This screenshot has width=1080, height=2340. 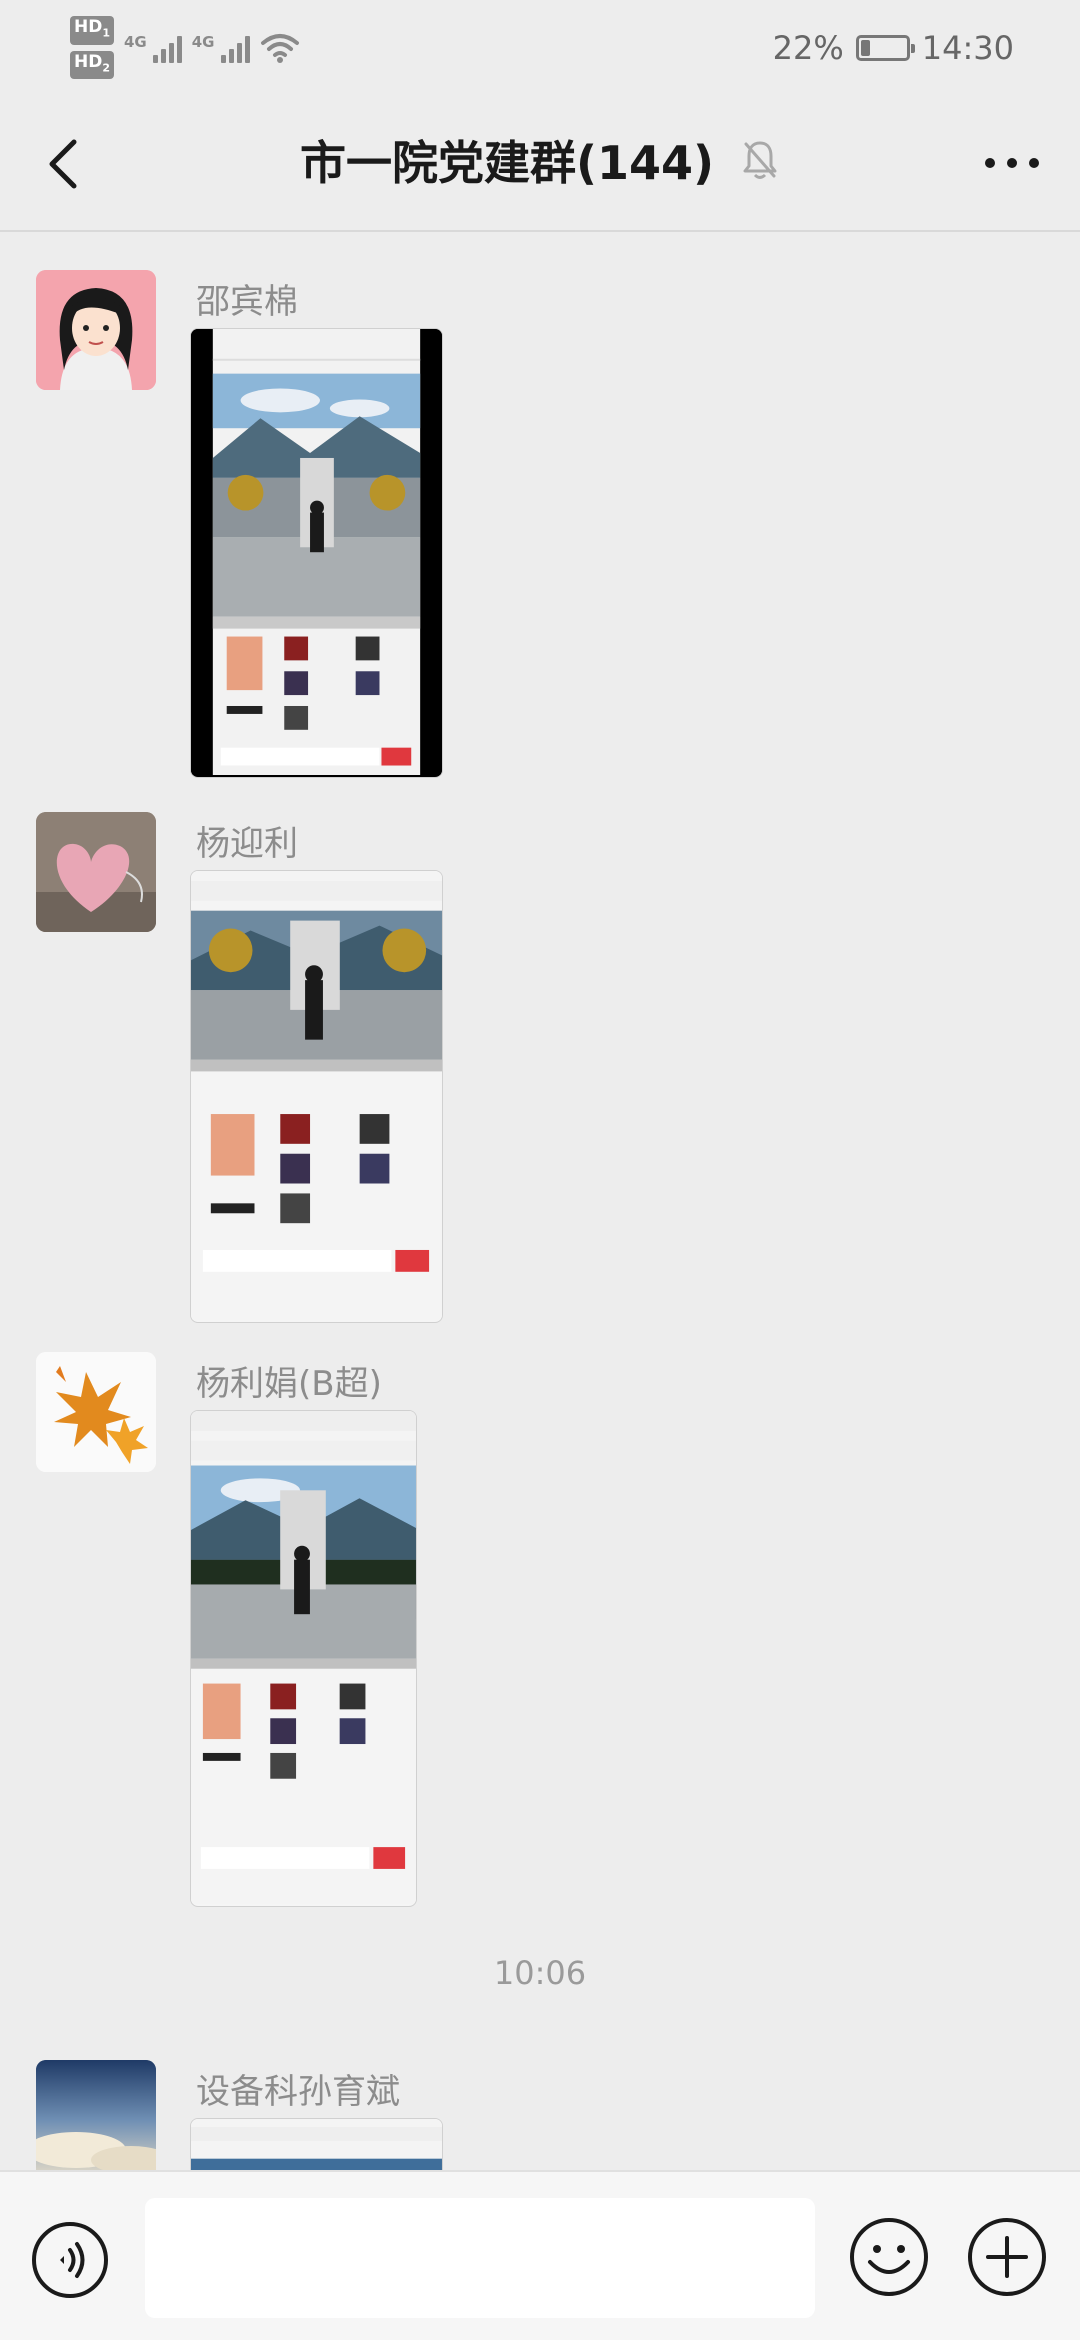 I want to click on emoji-button, so click(x=889, y=2257).